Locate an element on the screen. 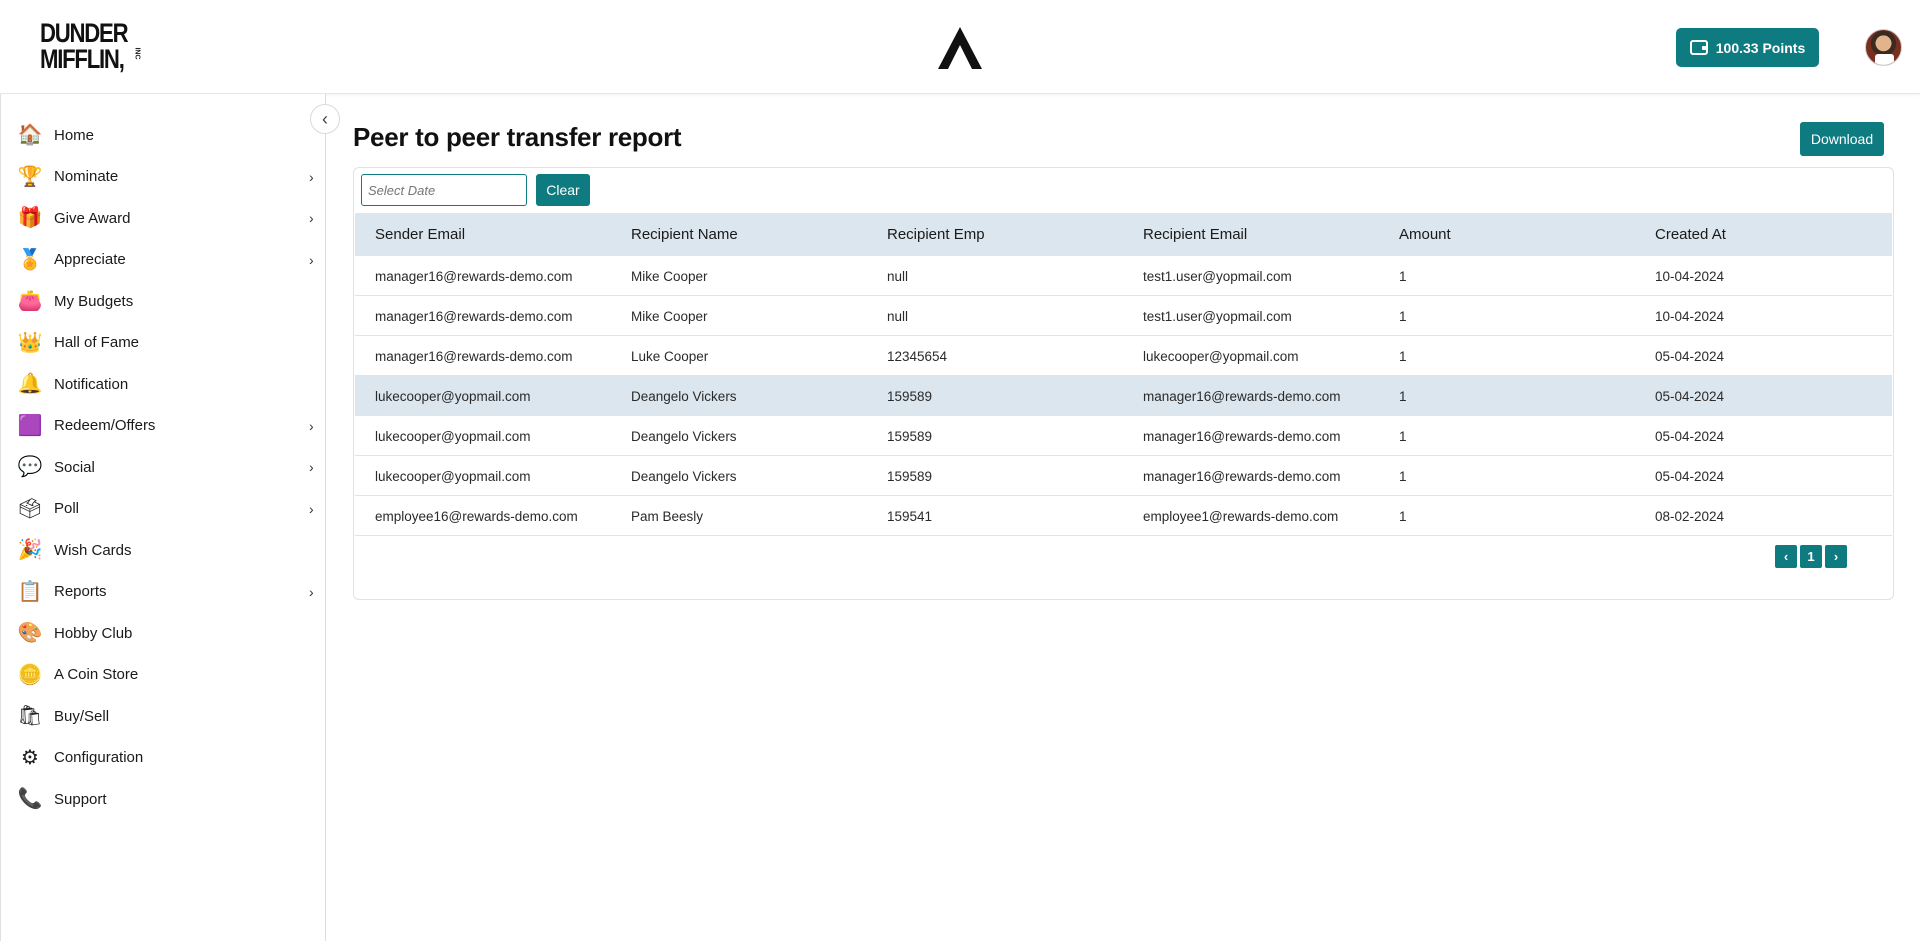  table-cell: employee16@rewards-demo.com is located at coordinates (476, 516).